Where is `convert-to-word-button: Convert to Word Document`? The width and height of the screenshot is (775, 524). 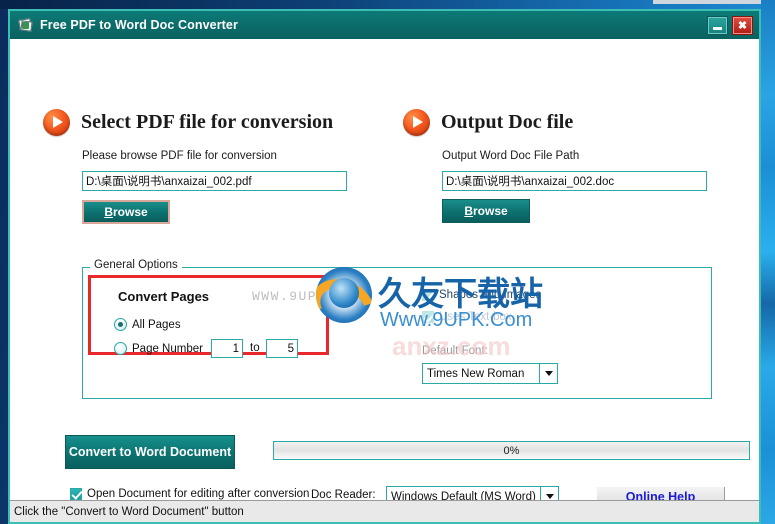 convert-to-word-button: Convert to Word Document is located at coordinates (150, 452).